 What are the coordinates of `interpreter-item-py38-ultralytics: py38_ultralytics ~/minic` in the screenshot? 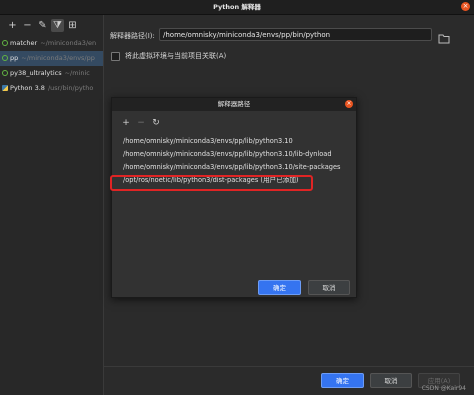 It's located at (51, 73).